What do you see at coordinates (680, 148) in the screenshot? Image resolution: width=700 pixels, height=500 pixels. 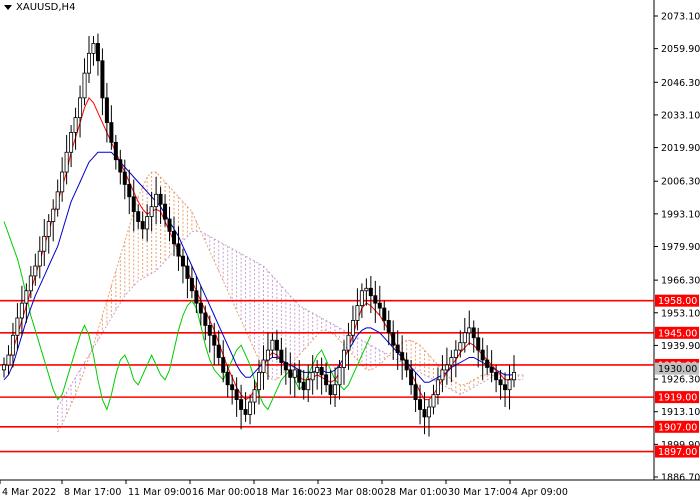 I see `y-tick-label: 2019.90` at bounding box center [680, 148].